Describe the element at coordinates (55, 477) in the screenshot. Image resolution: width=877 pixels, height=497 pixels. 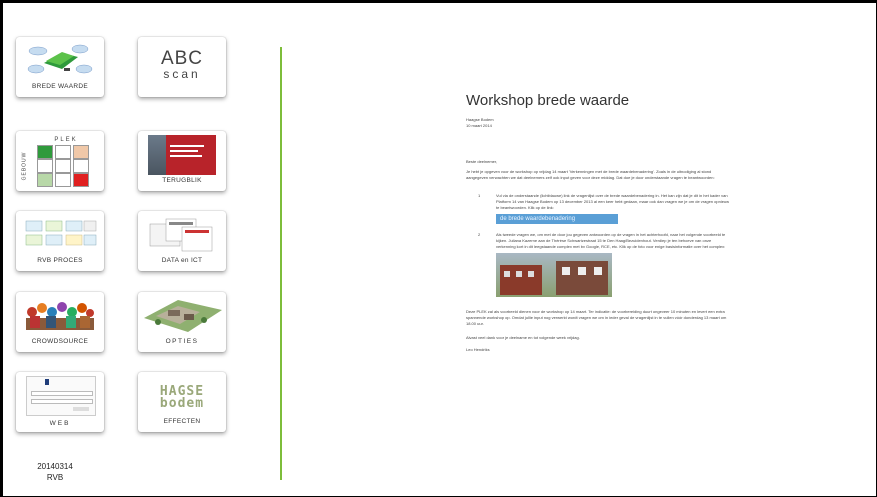
I see `footer-org: RVB` at that location.